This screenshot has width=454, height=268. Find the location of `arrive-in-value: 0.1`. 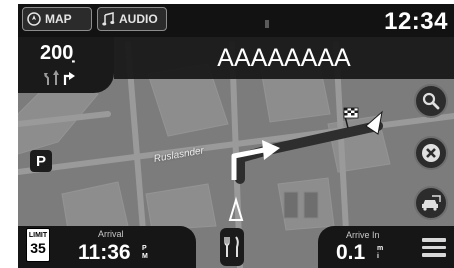

arrive-in-value: 0.1 is located at coordinates (351, 252).